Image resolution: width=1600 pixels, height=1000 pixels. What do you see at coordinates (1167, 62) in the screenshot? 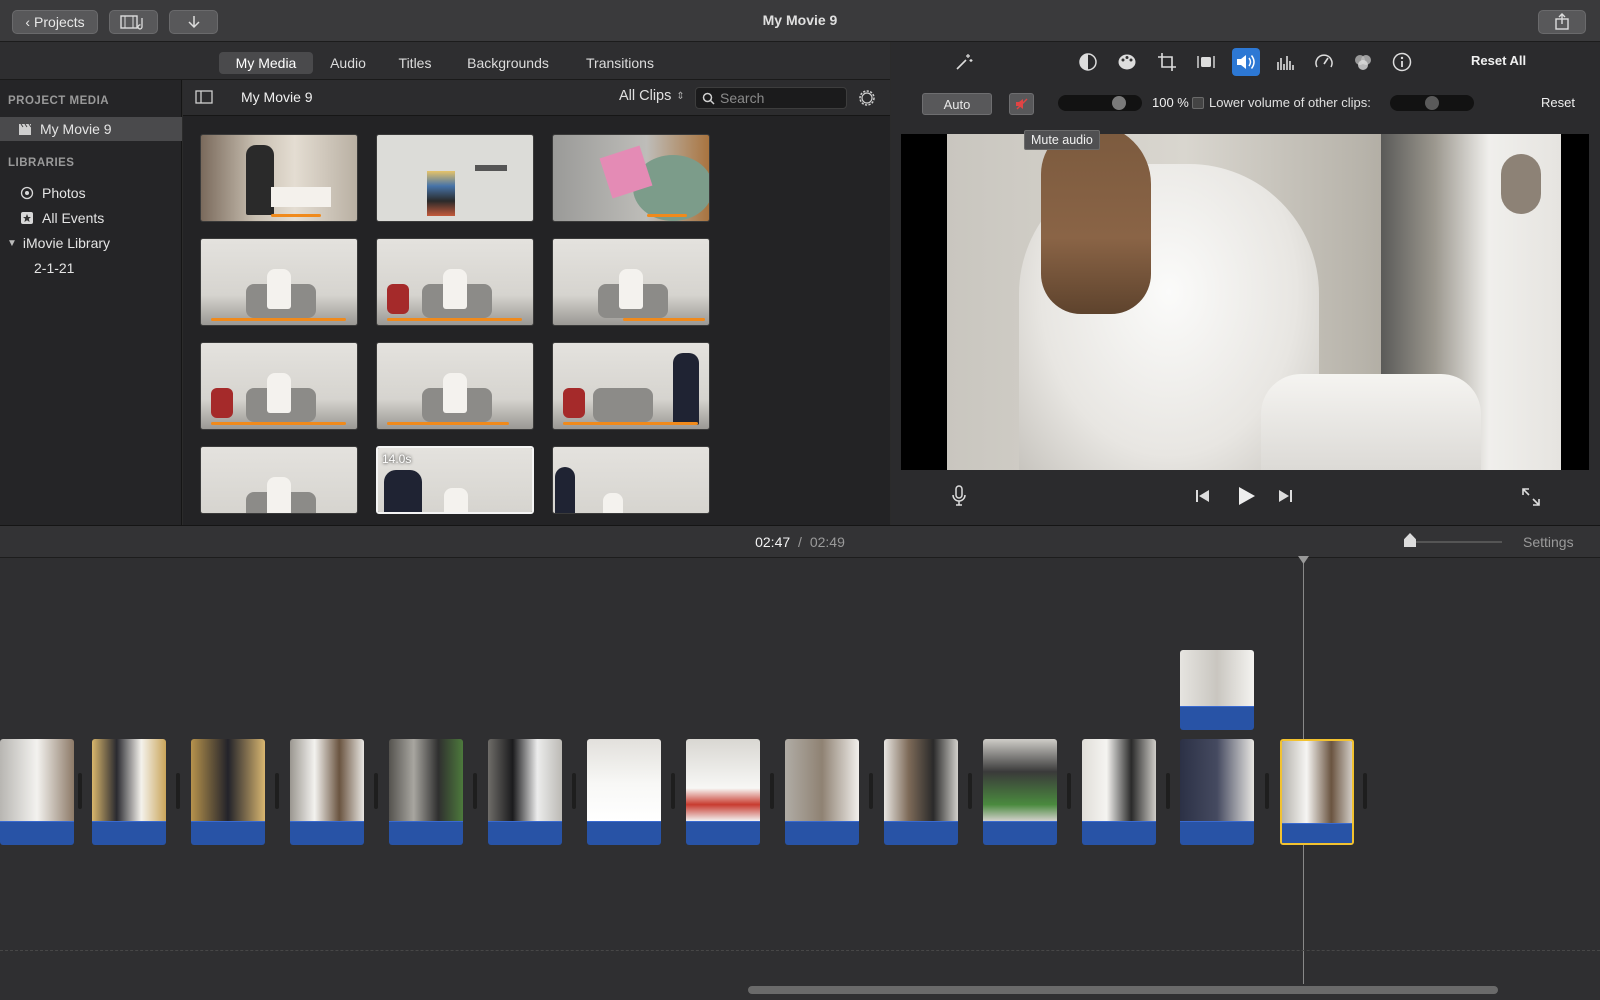
I see `crop-icon` at bounding box center [1167, 62].